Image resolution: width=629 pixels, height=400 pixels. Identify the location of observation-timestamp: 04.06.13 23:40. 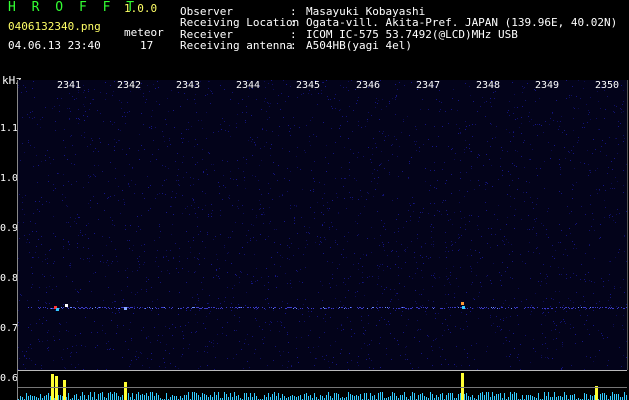
(54, 45).